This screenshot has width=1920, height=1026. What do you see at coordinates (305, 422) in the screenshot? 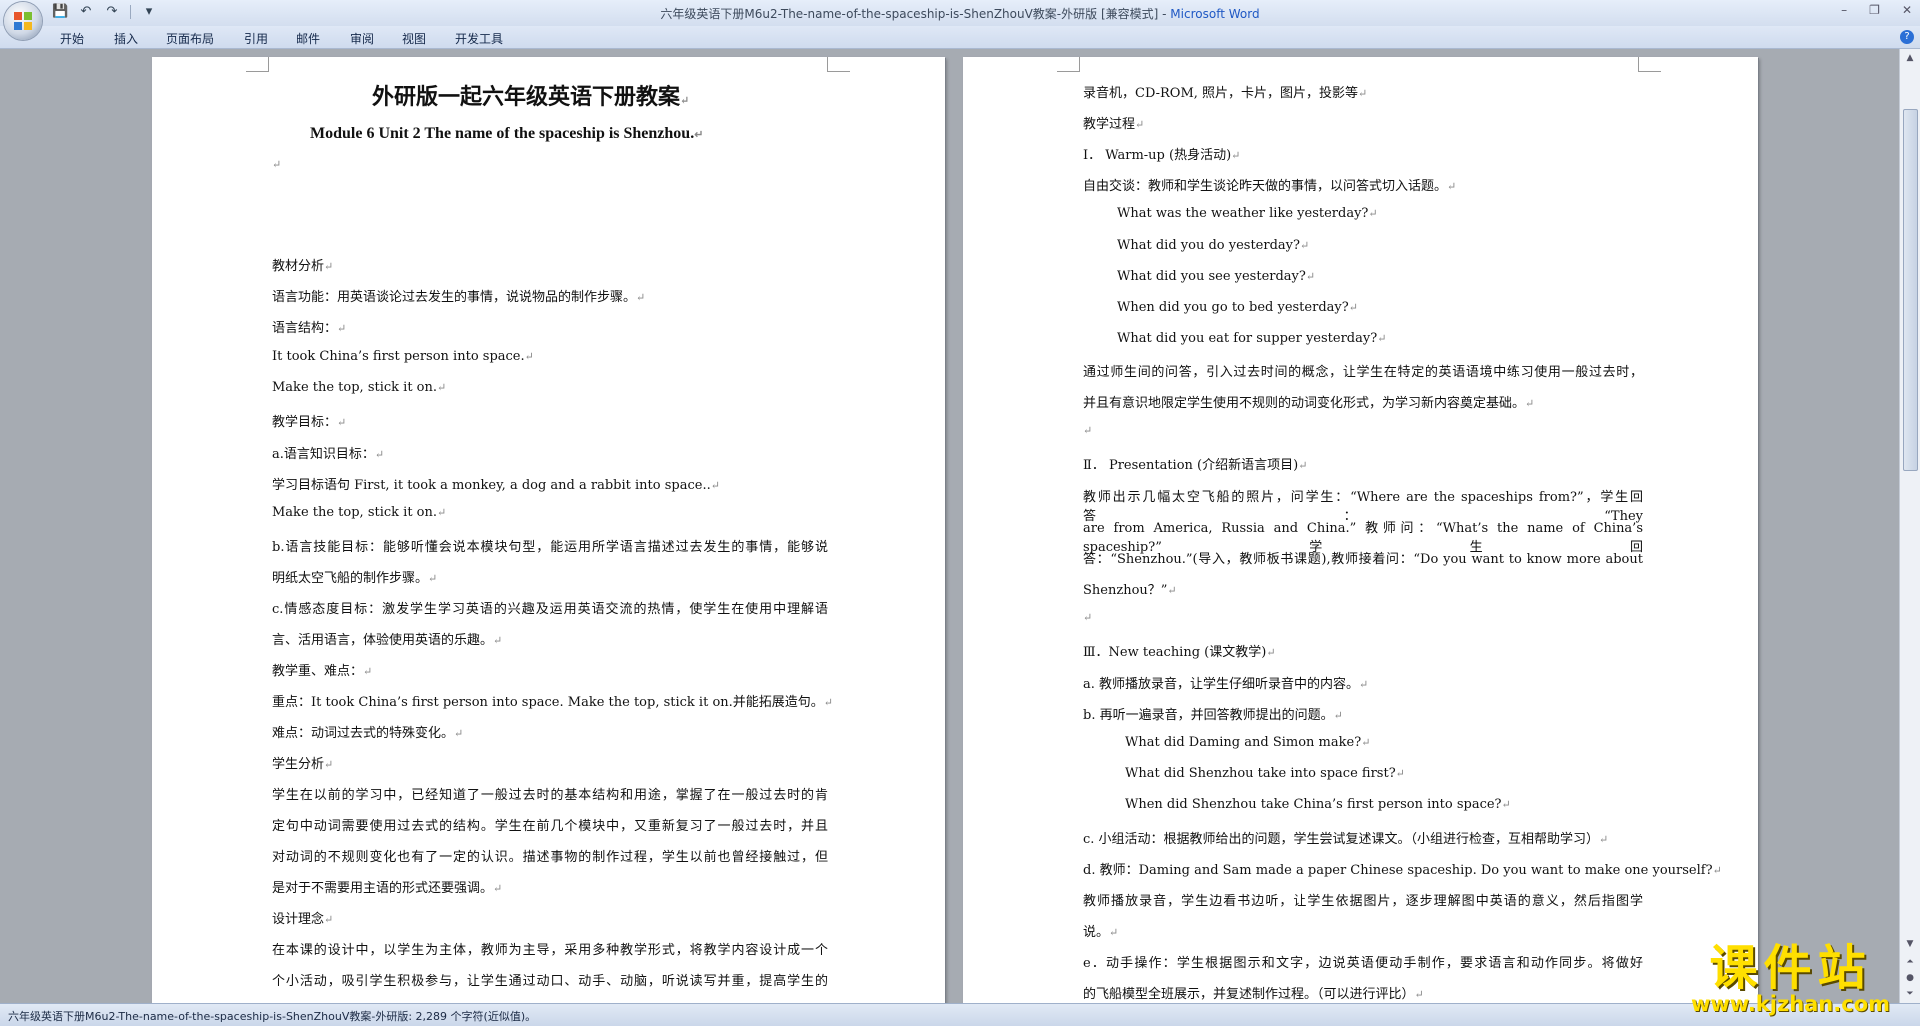
I see `paragraph-text: 教学目标：` at bounding box center [305, 422].